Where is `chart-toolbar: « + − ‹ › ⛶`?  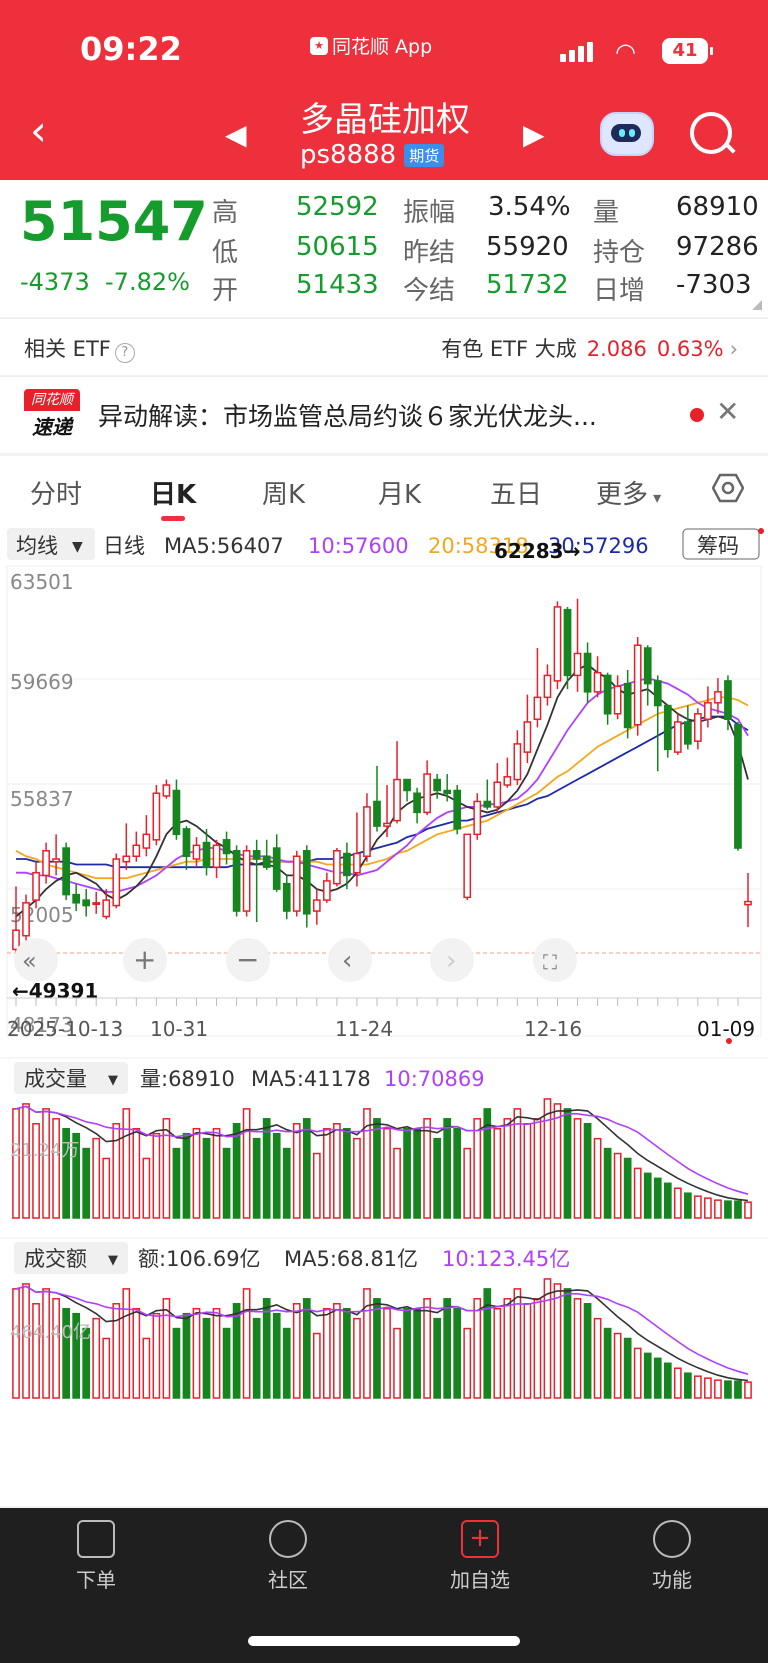 chart-toolbar: « + − ‹ › ⛶ is located at coordinates (295, 960).